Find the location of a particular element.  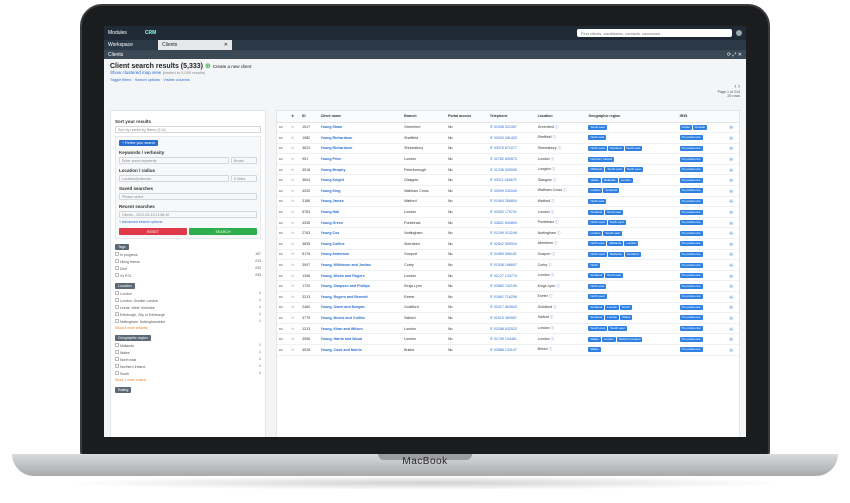

telephone-link: ✆ 03286 932523 is located at coordinates (511, 329).